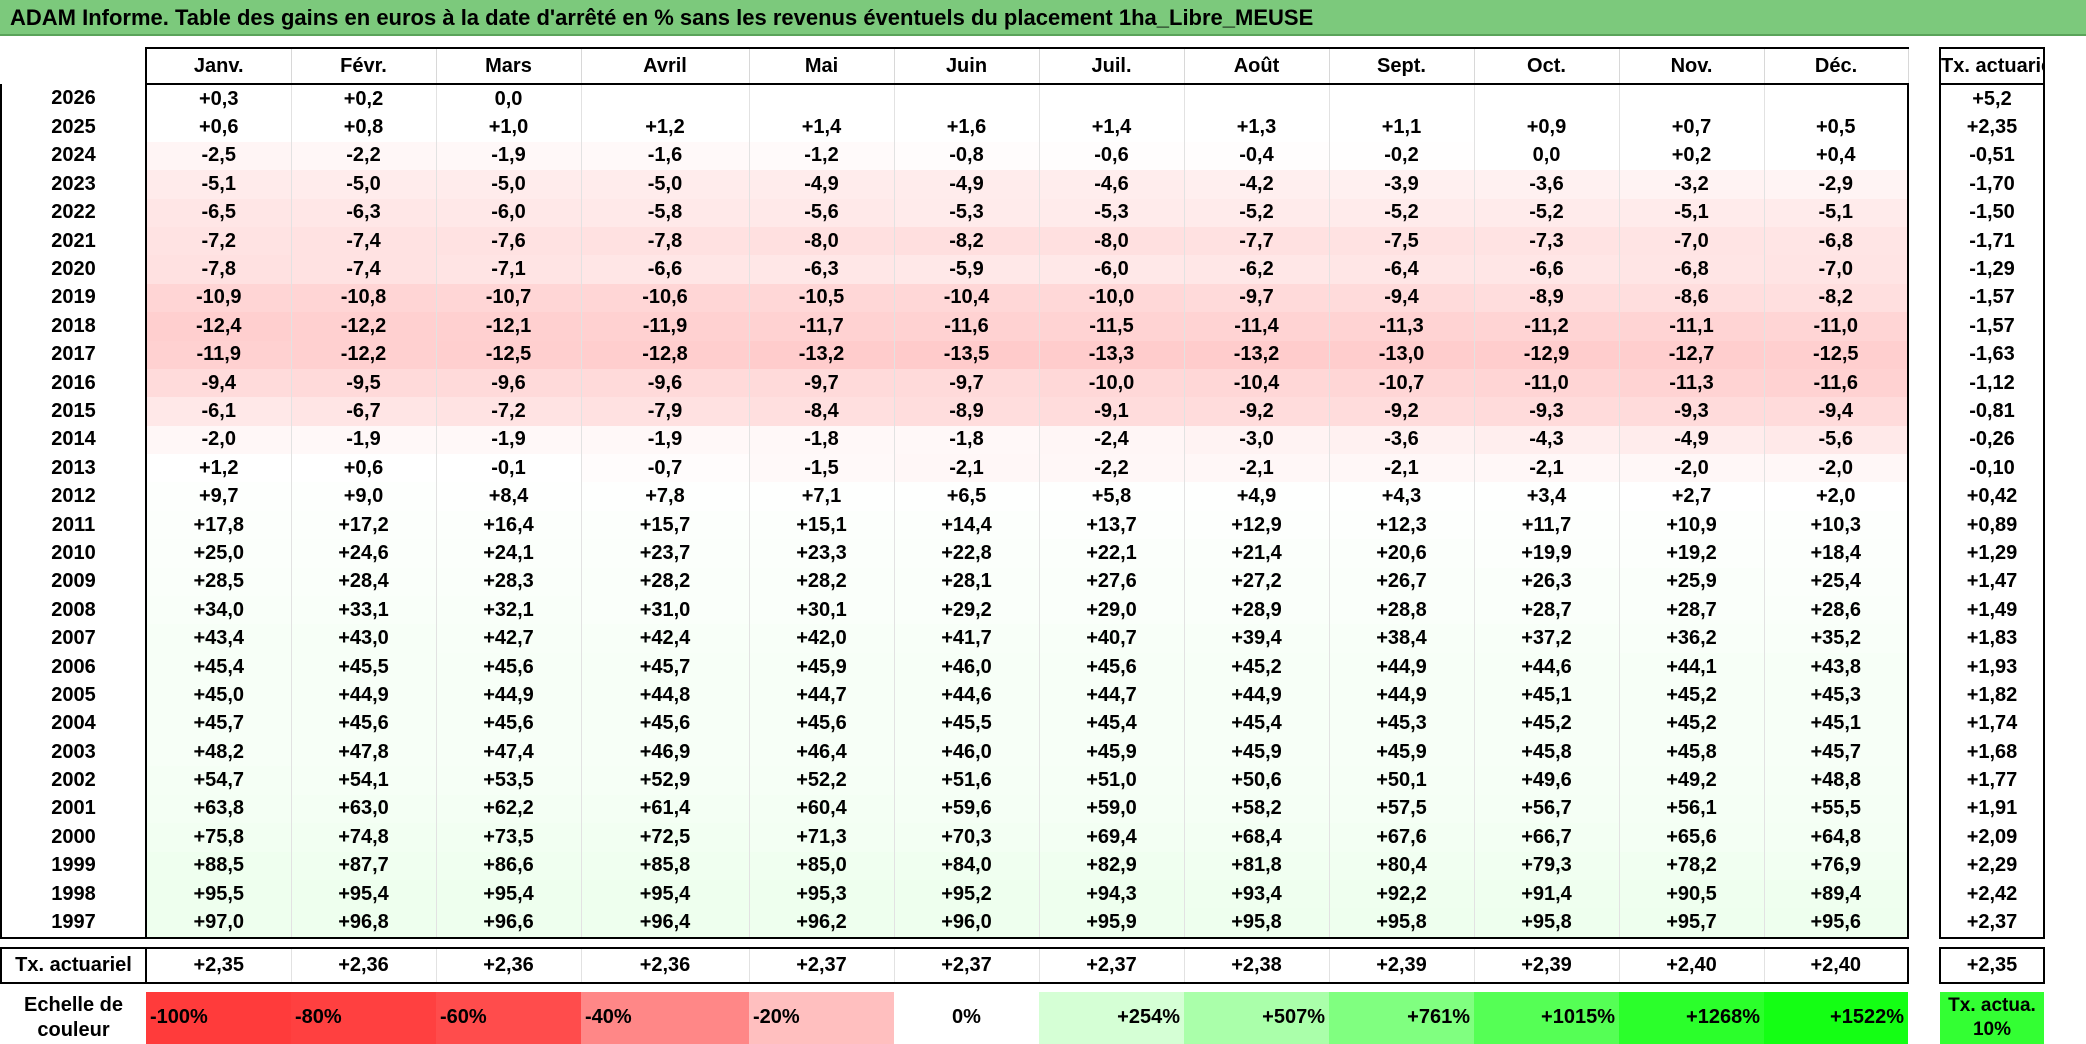 The width and height of the screenshot is (2086, 1044). I want to click on gain-cell: +82,9, so click(1111, 865).